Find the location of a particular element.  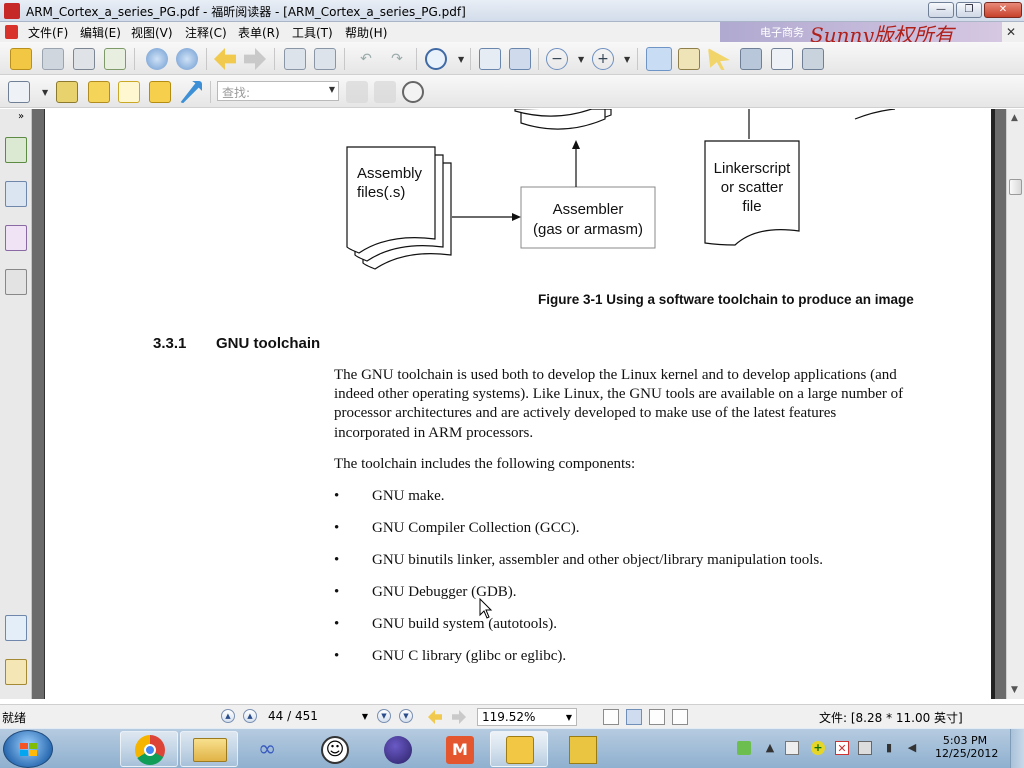

fit-width-icon is located at coordinates (520, 59).